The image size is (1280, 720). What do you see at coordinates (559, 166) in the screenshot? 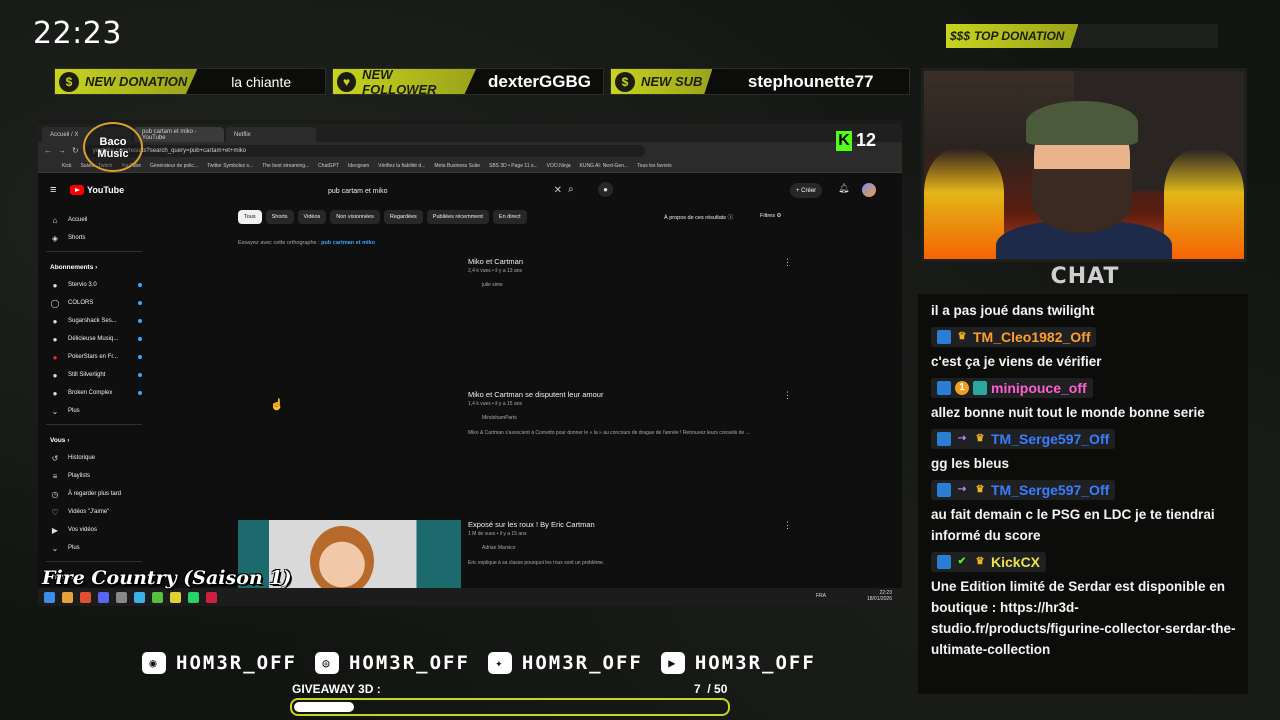
I see `bookmark: VOO.Ninja` at bounding box center [559, 166].